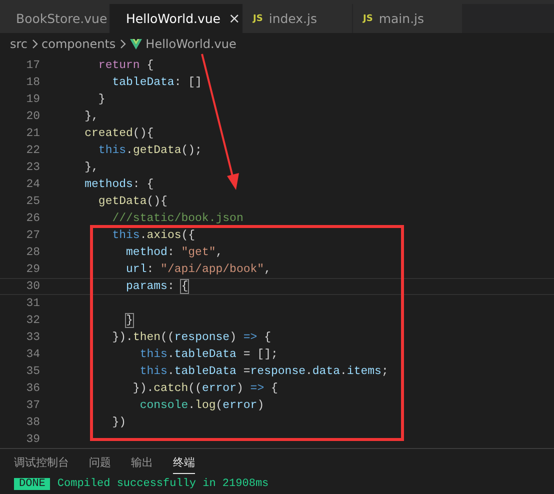  Describe the element at coordinates (32, 286) in the screenshot. I see `line-number: 30` at that location.